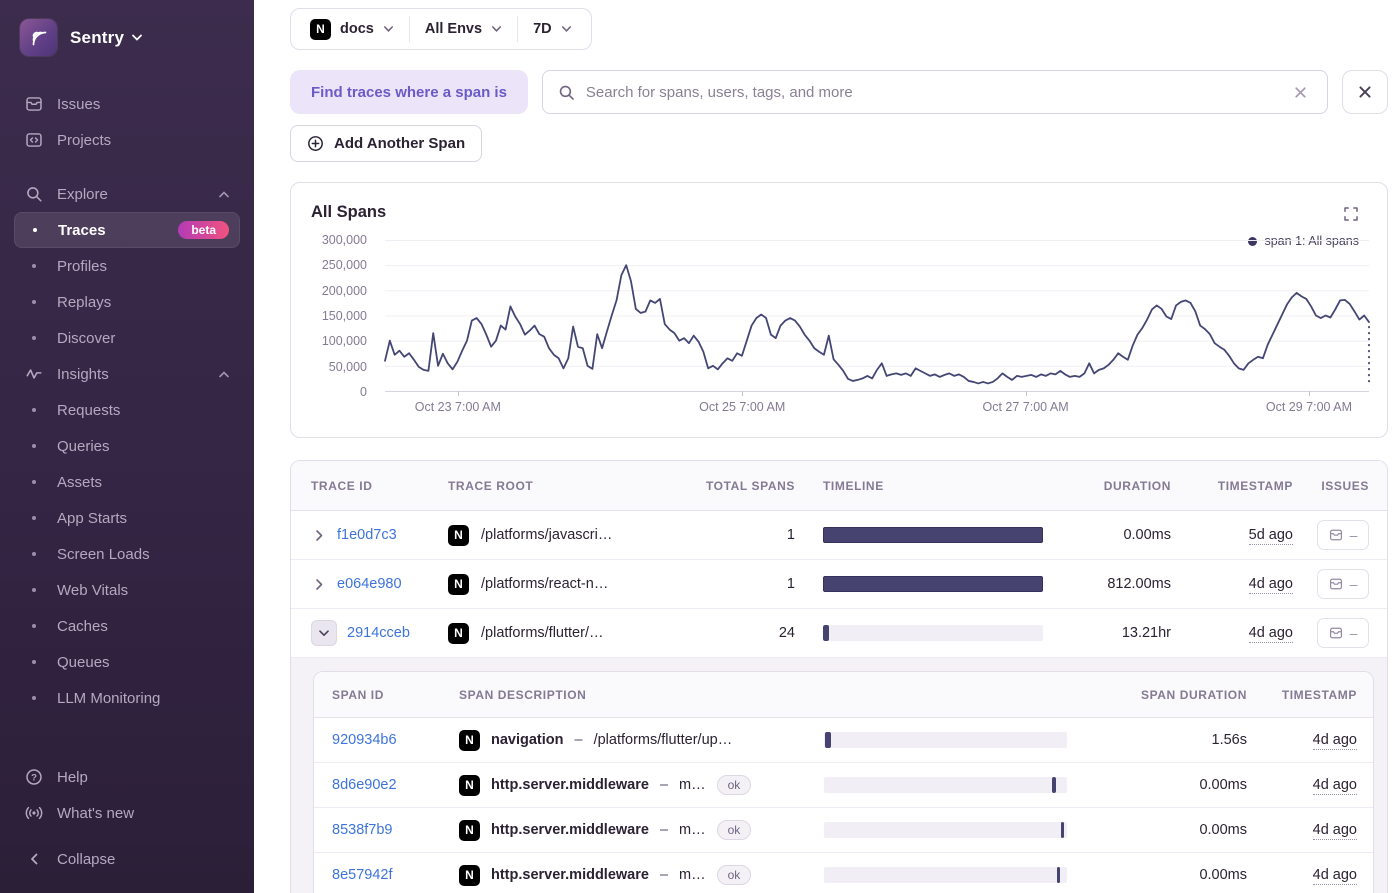  I want to click on sidebar-item-requests: Requests, so click(127, 410).